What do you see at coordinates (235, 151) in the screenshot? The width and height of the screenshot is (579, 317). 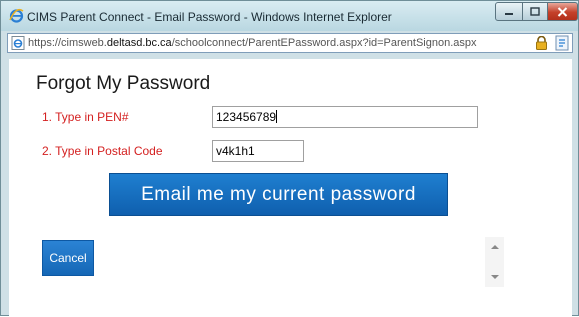 I see `postal-code-value: v4k1h1` at bounding box center [235, 151].